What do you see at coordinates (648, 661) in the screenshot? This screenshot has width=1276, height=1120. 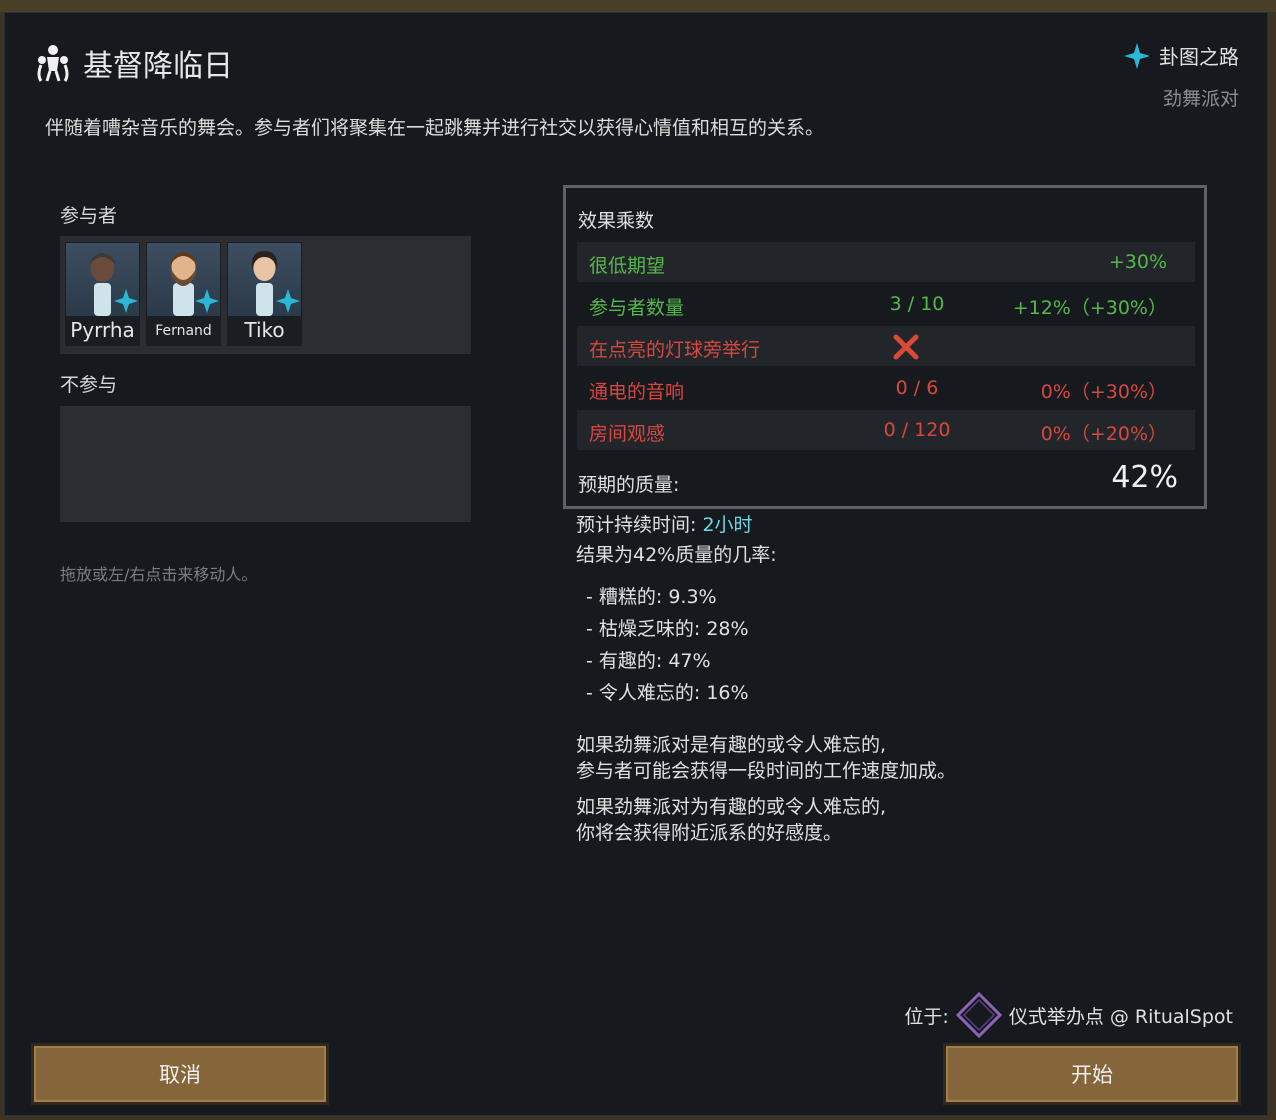 I see `odds-item: - 有趣的: 47%` at bounding box center [648, 661].